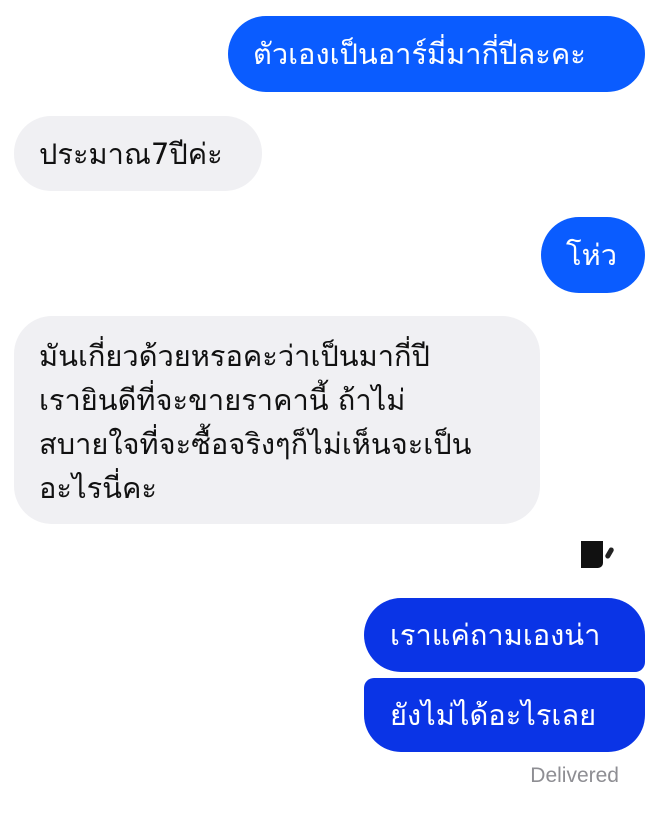 The width and height of the screenshot is (660, 833). What do you see at coordinates (574, 775) in the screenshot?
I see `delivery-status: Delivered` at bounding box center [574, 775].